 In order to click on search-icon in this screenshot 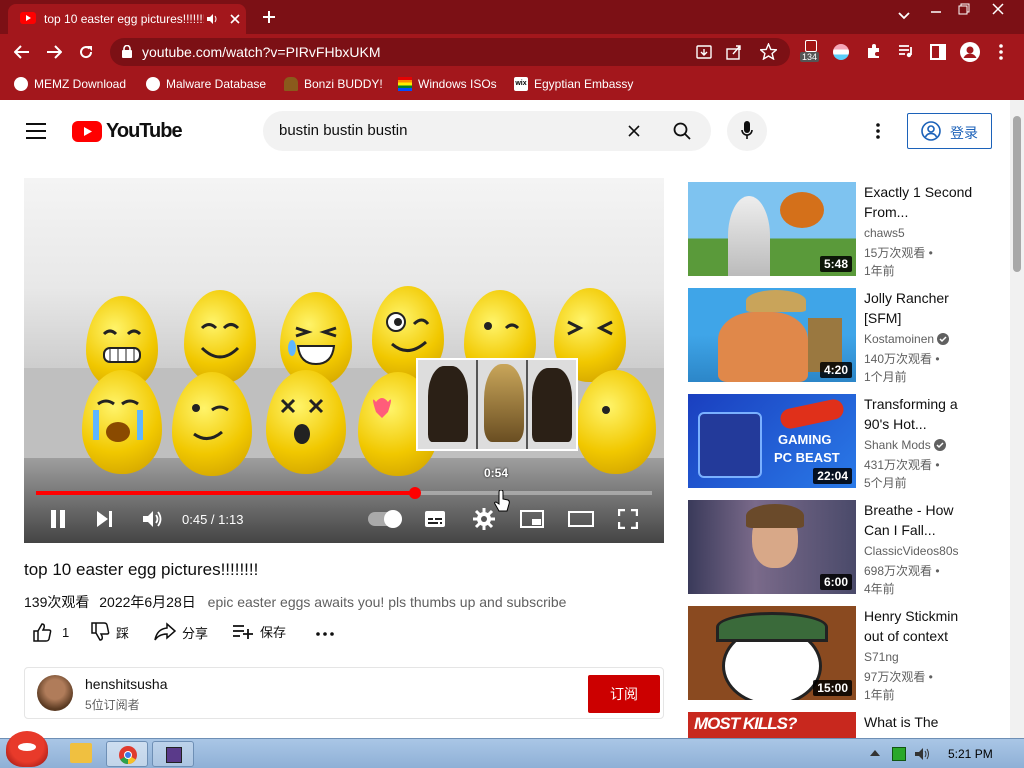, I will do `click(682, 131)`.